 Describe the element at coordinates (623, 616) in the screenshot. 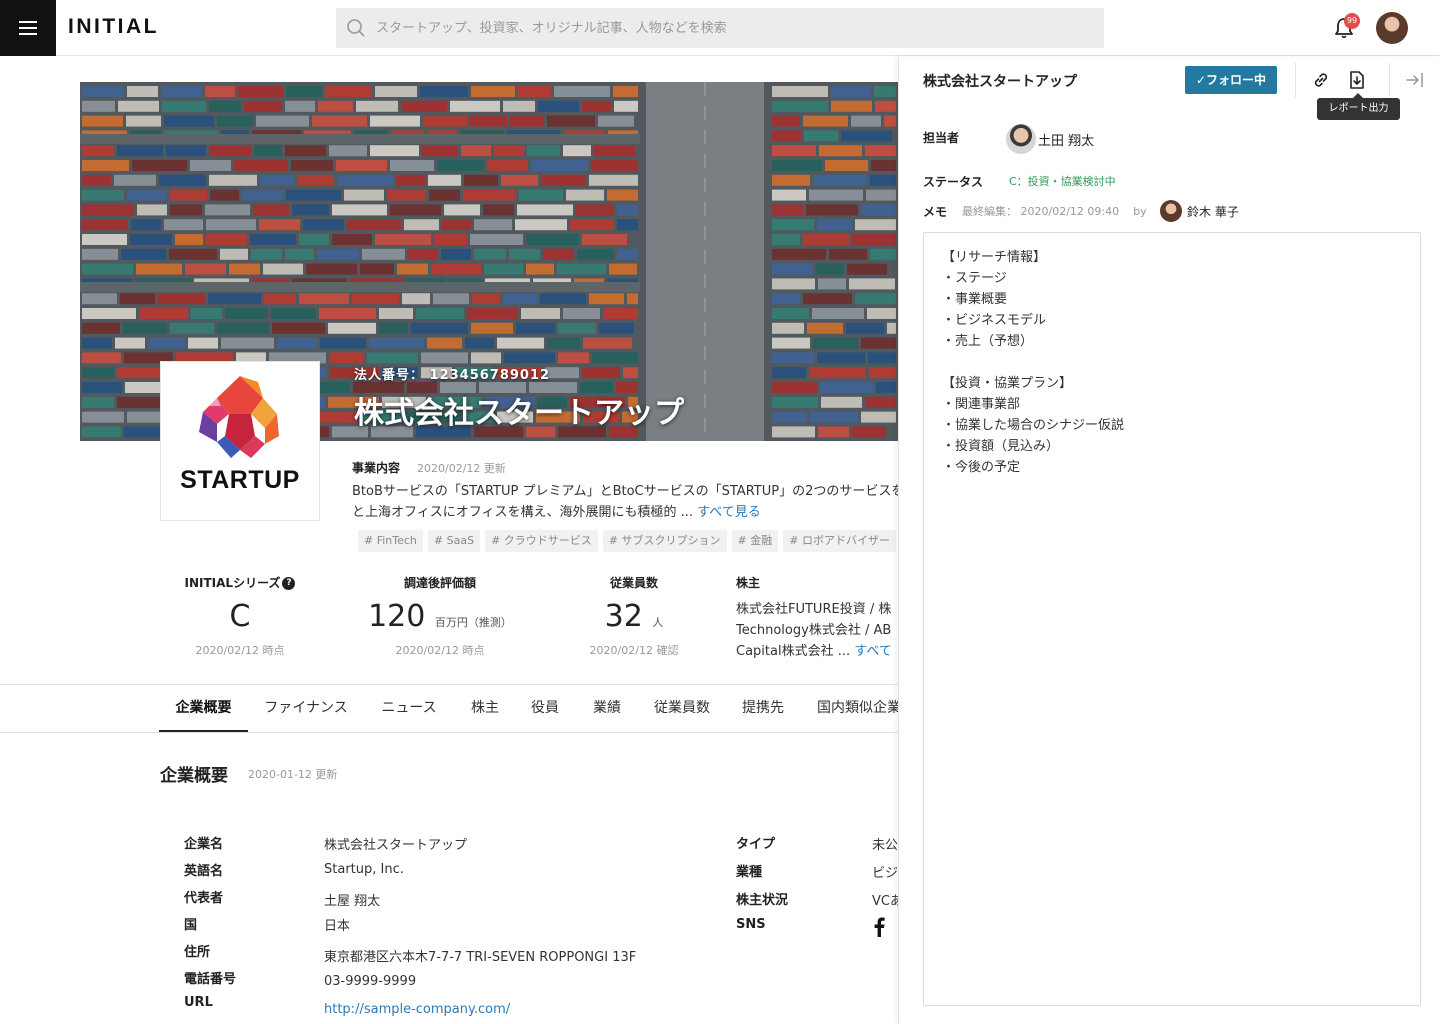

I see `stat-employees-value: 32` at that location.